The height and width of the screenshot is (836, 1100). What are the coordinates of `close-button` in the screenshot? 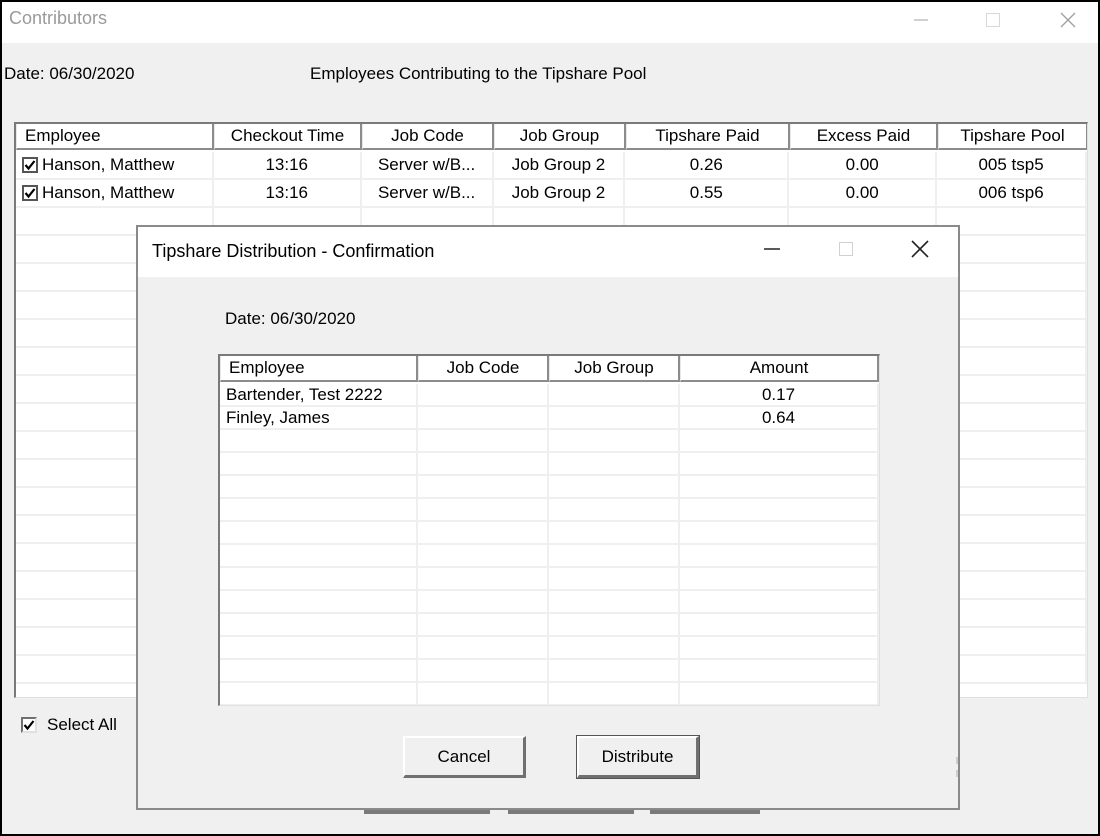 It's located at (1068, 20).